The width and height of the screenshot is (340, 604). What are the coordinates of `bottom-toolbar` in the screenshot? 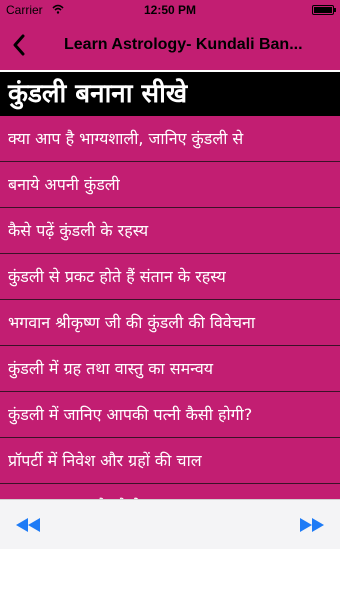 It's located at (170, 524).